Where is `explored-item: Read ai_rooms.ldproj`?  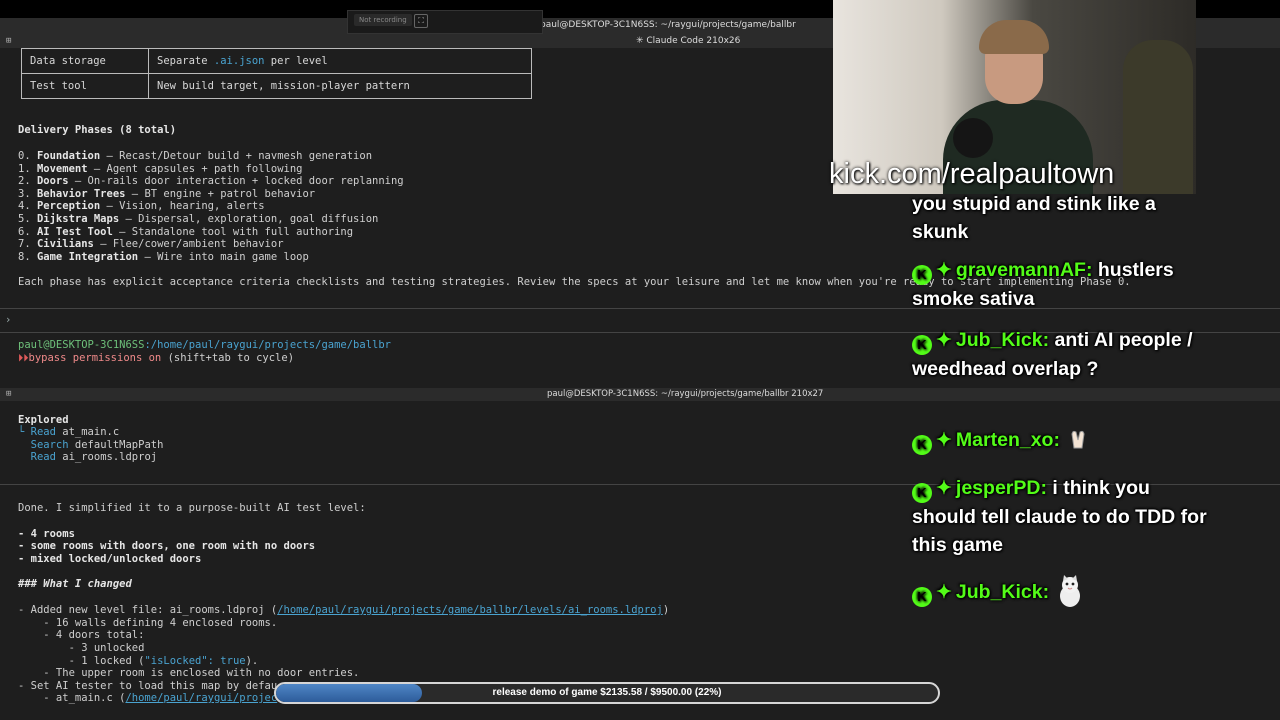 explored-item: Read ai_rooms.ldproj is located at coordinates (88, 457).